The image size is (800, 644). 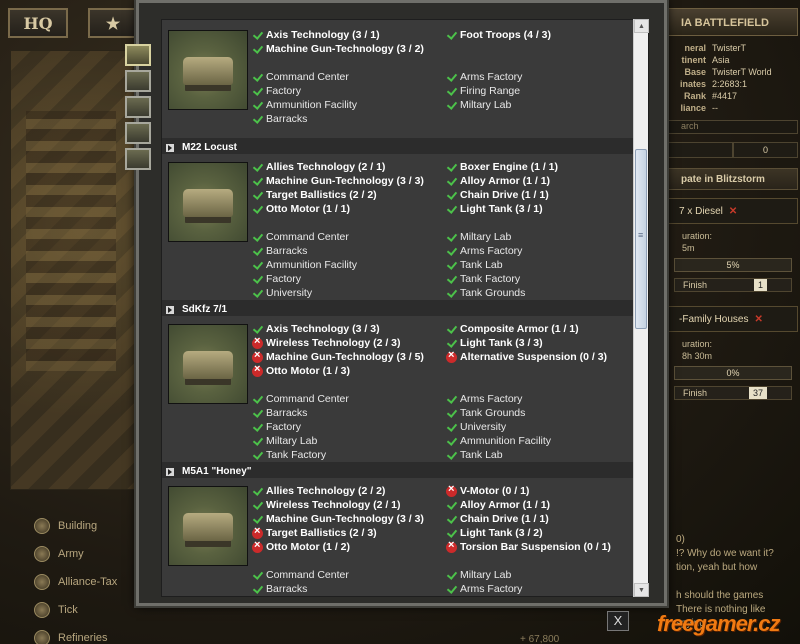 I want to click on finish-button: Finish 37, so click(x=733, y=393).